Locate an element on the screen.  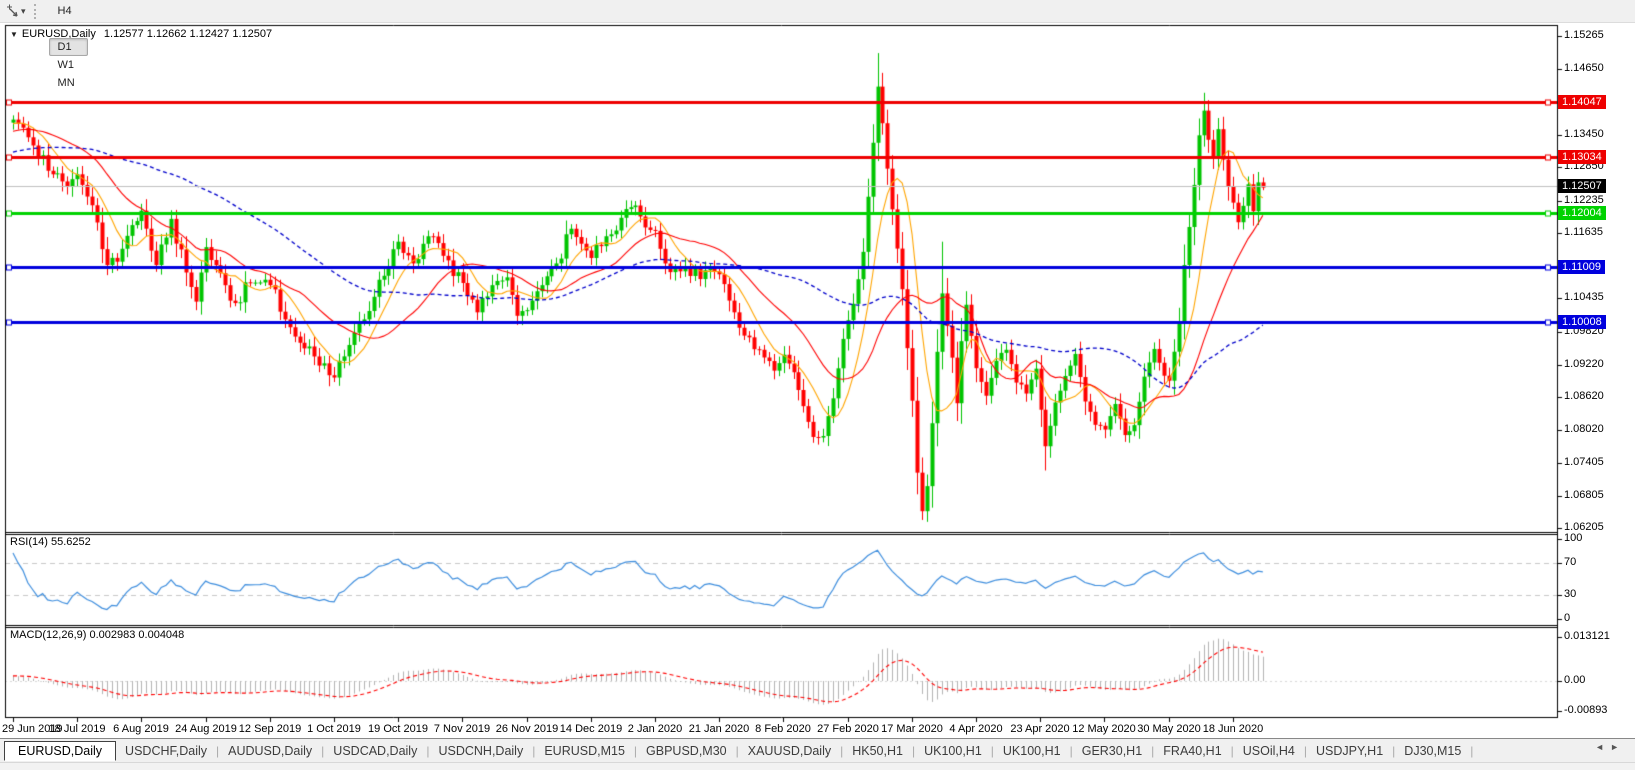
date-tick-label: 27 Feb 2020 is located at coordinates (848, 729).